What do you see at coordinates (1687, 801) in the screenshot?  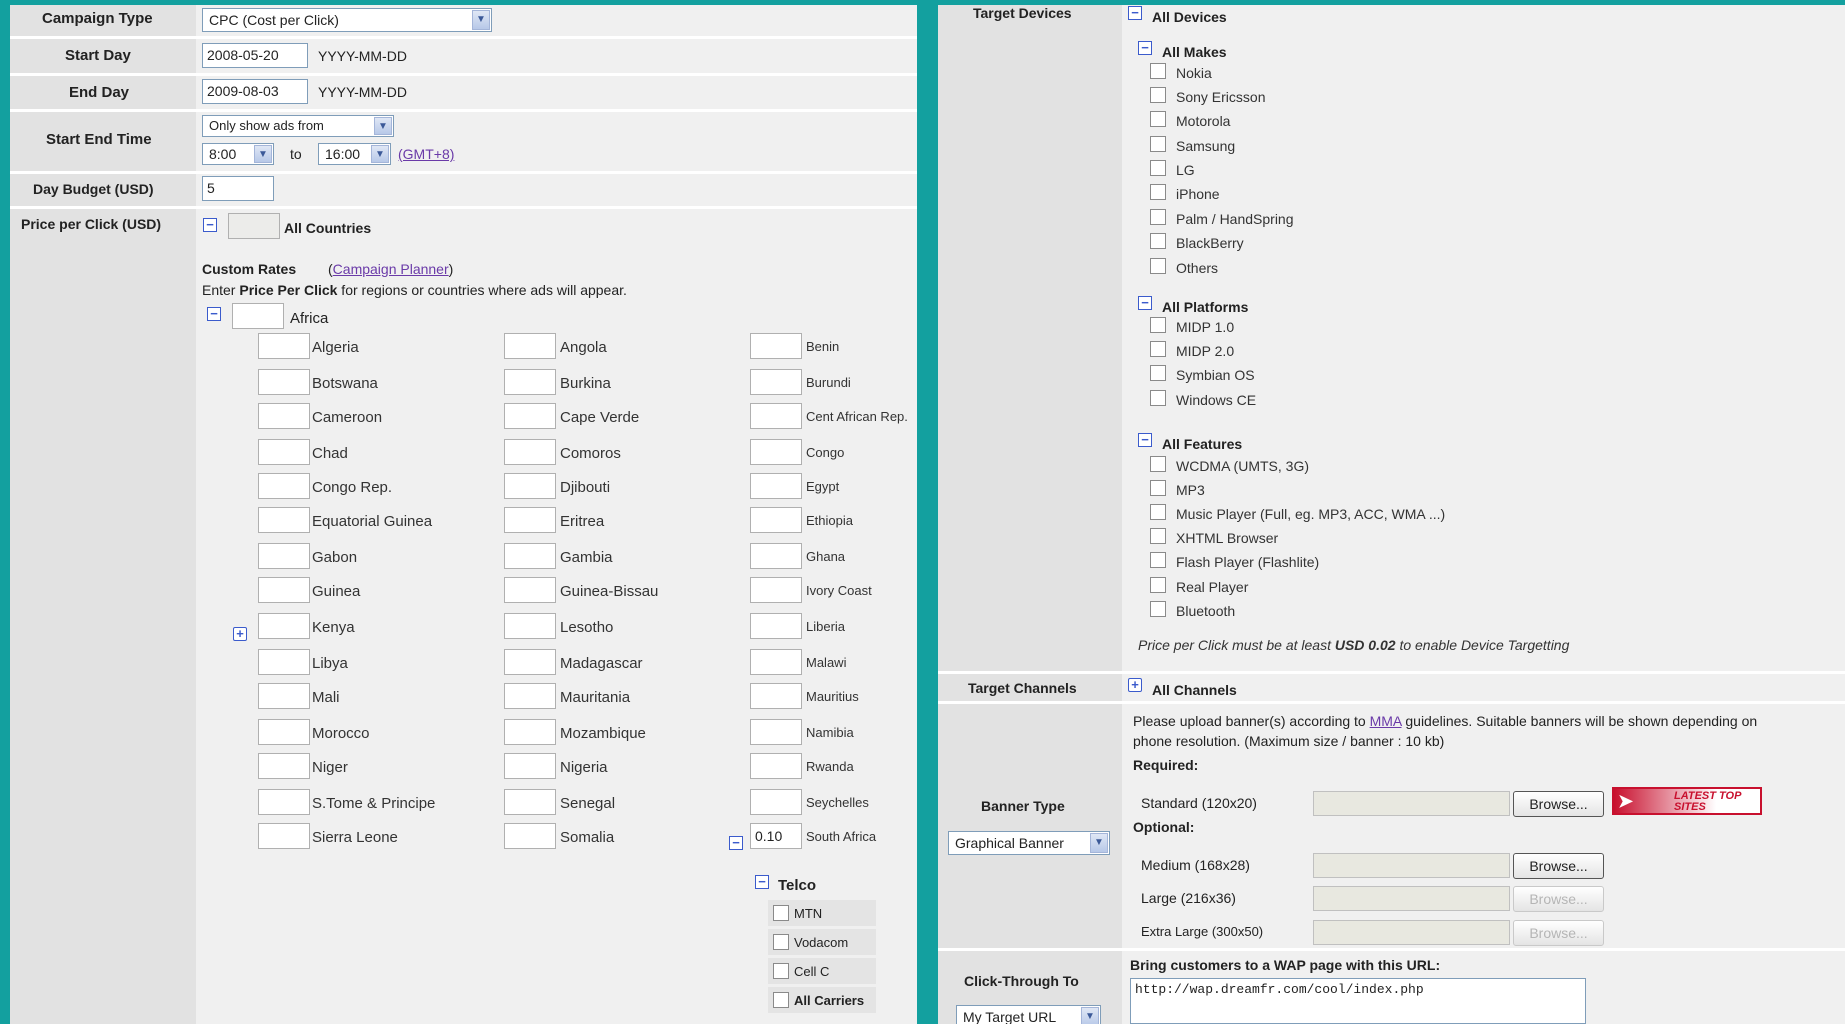 I see `latest-top-sites-banner: ➤ LATEST TOP SITES` at bounding box center [1687, 801].